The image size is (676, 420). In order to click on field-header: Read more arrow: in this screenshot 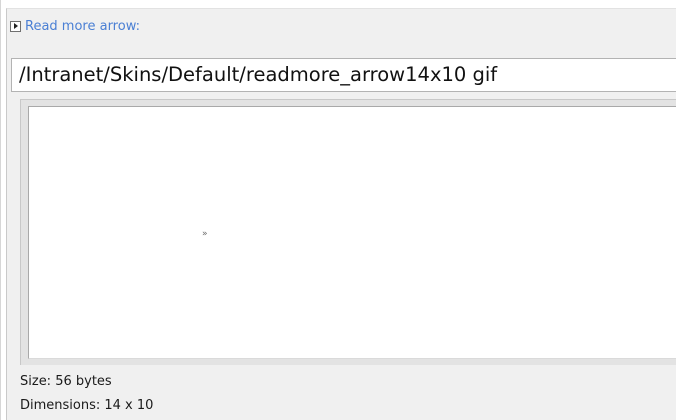, I will do `click(75, 26)`.